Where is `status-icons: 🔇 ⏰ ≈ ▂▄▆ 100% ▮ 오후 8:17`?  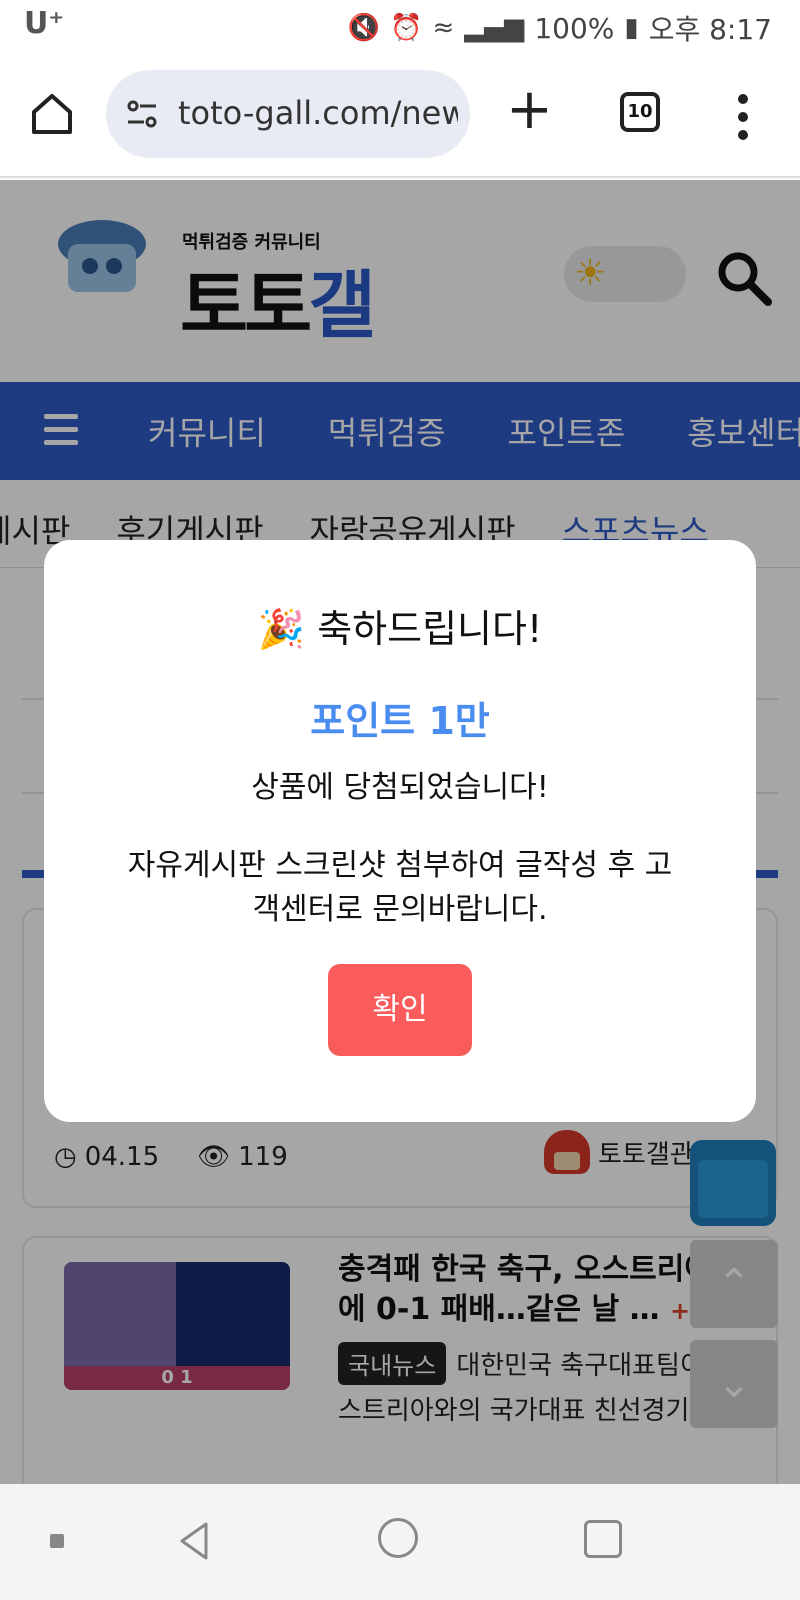
status-icons: 🔇 ⏰ ≈ ▂▄▆ 100% ▮ 오후 8:17 is located at coordinates (560, 28).